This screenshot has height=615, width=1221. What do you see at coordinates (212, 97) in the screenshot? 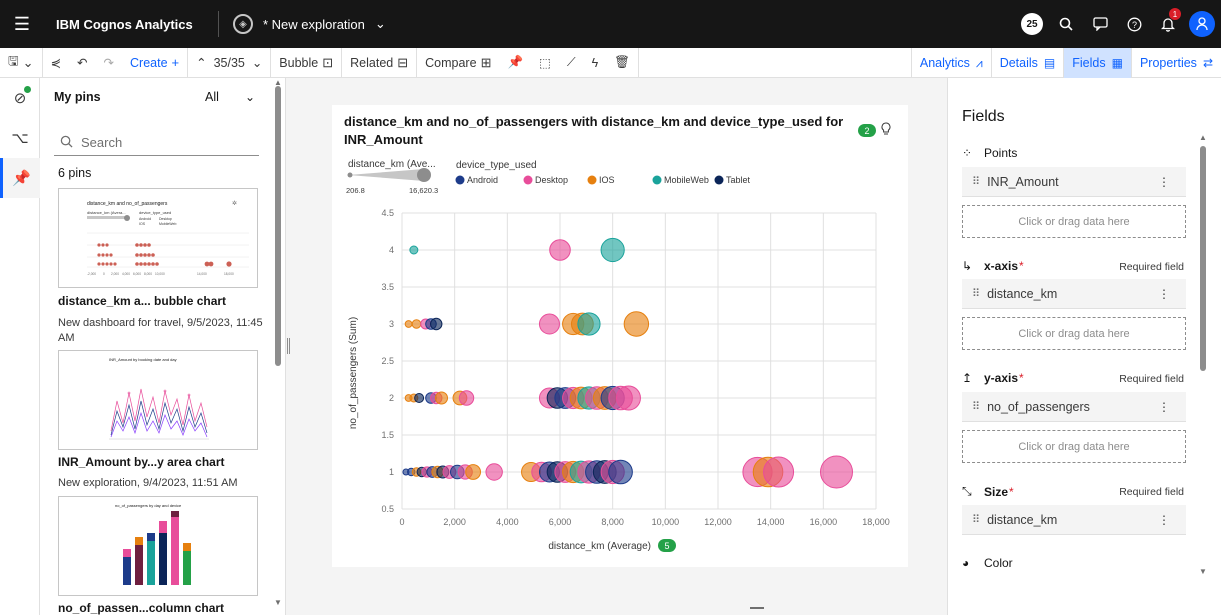
I see `pins-filter-select: All` at bounding box center [212, 97].